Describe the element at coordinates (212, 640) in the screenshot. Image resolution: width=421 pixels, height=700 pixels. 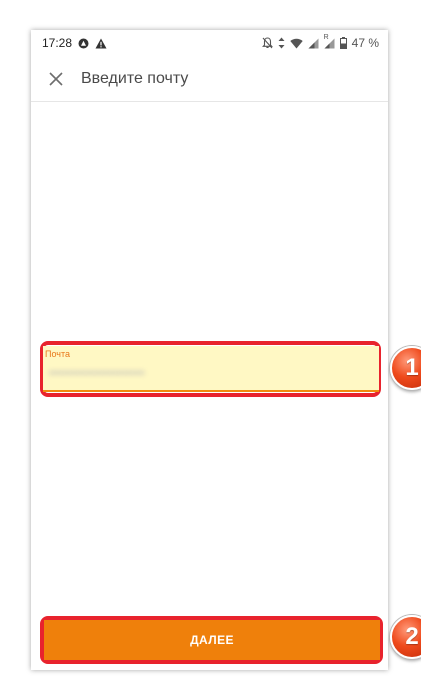
I see `next-button: ДАЛЕЕ` at that location.